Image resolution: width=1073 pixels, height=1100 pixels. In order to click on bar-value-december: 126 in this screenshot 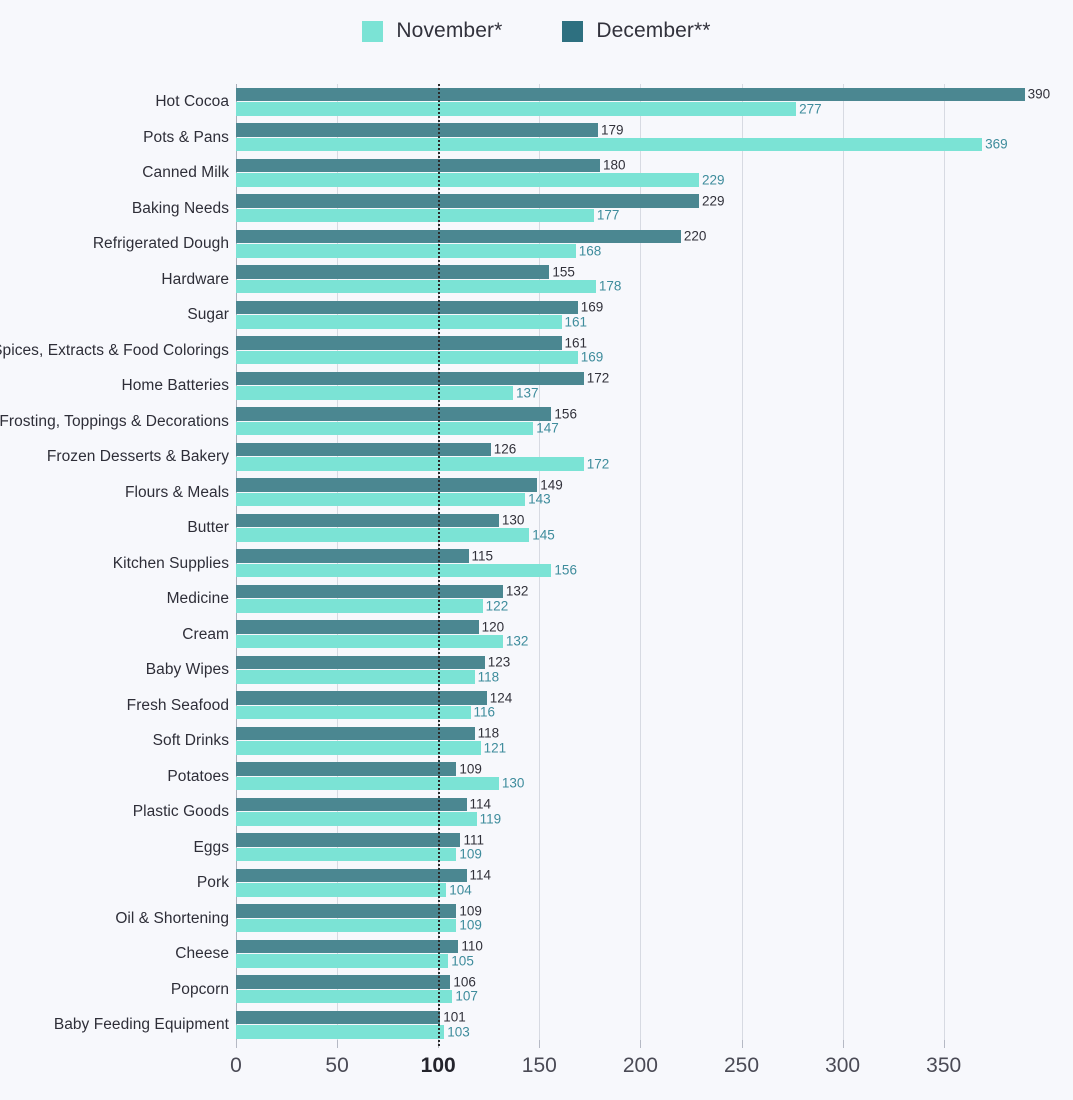, I will do `click(505, 449)`.